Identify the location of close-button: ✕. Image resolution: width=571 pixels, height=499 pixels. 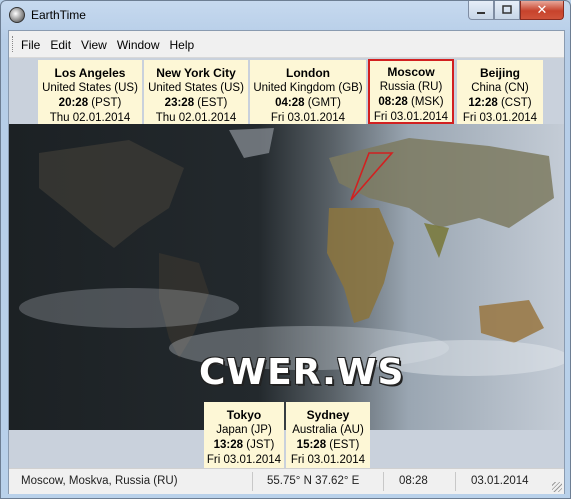
(542, 10).